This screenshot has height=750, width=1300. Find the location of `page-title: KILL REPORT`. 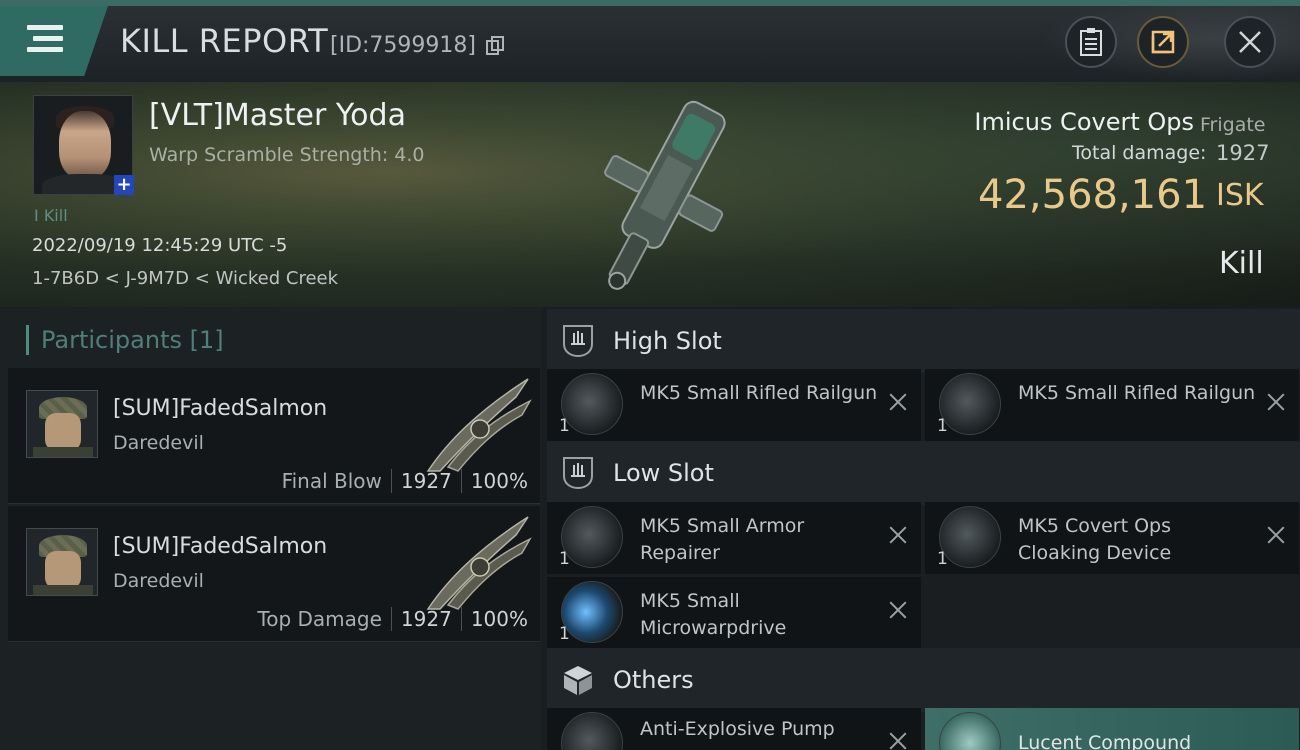

page-title: KILL REPORT is located at coordinates (224, 41).